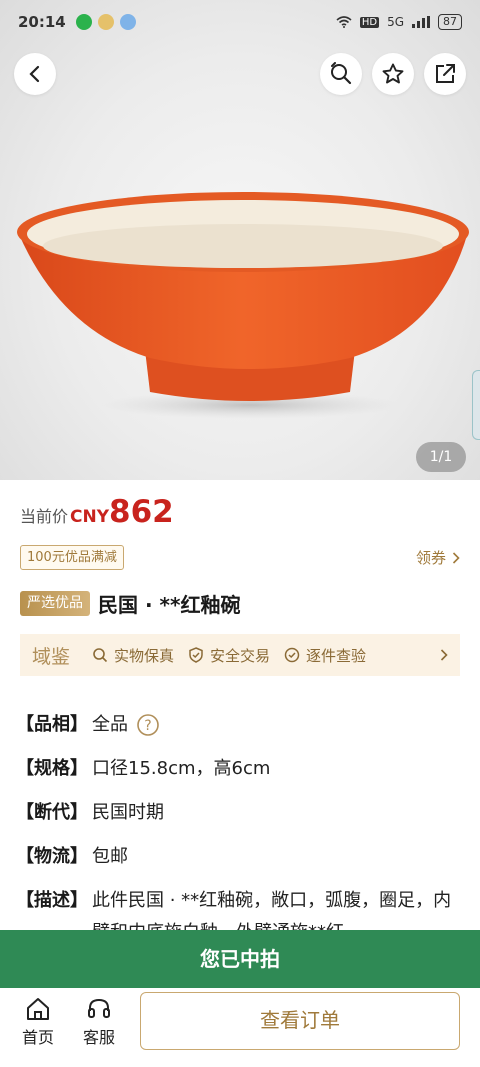 The height and width of the screenshot is (1067, 480). What do you see at coordinates (98, 1037) in the screenshot?
I see `service-label: 客服` at bounding box center [98, 1037].